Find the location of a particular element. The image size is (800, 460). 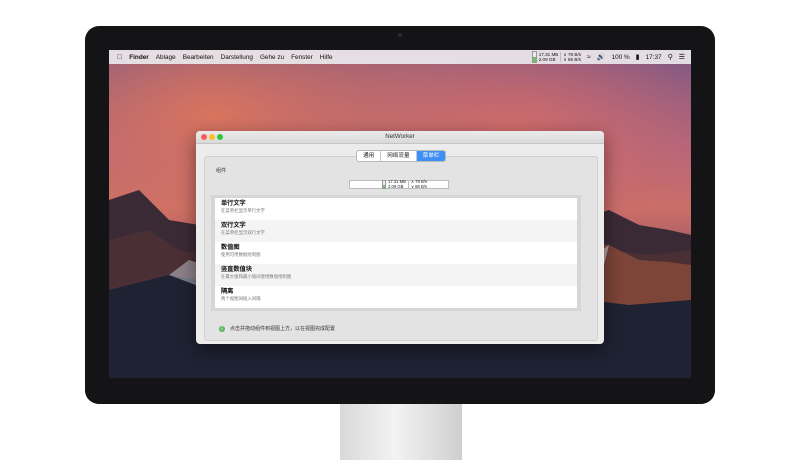

battery-icon: ▮ is located at coordinates (638, 57).